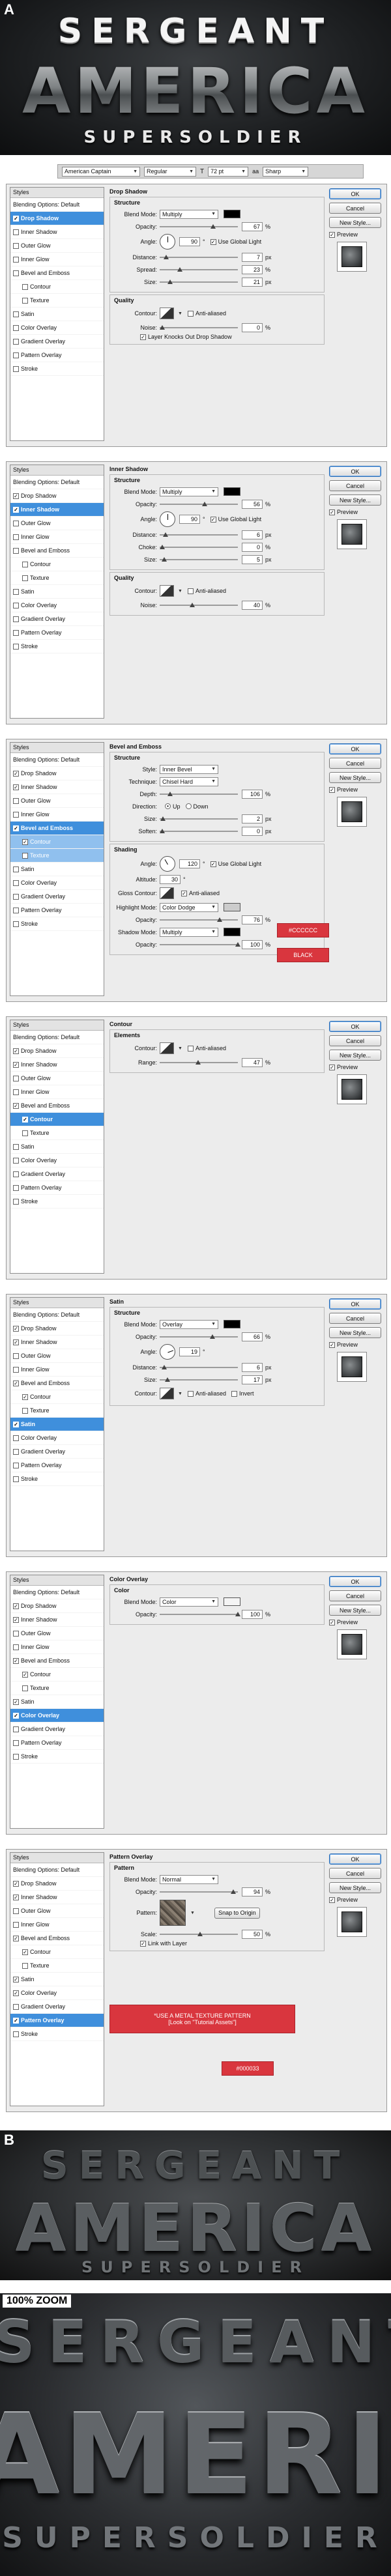 The height and width of the screenshot is (2576, 391). I want to click on scale-value: 50, so click(252, 1934).